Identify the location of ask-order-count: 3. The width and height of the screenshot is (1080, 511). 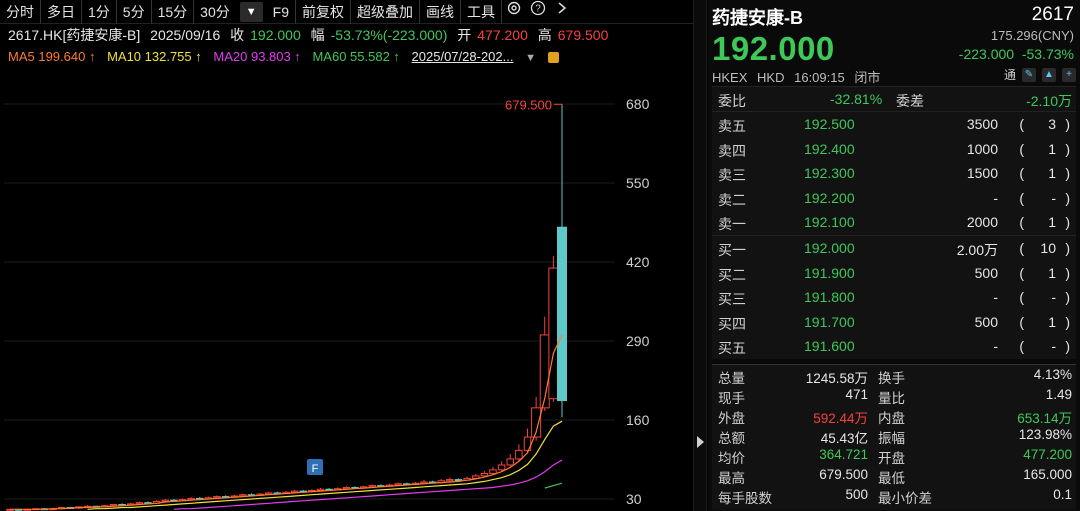
(1052, 124).